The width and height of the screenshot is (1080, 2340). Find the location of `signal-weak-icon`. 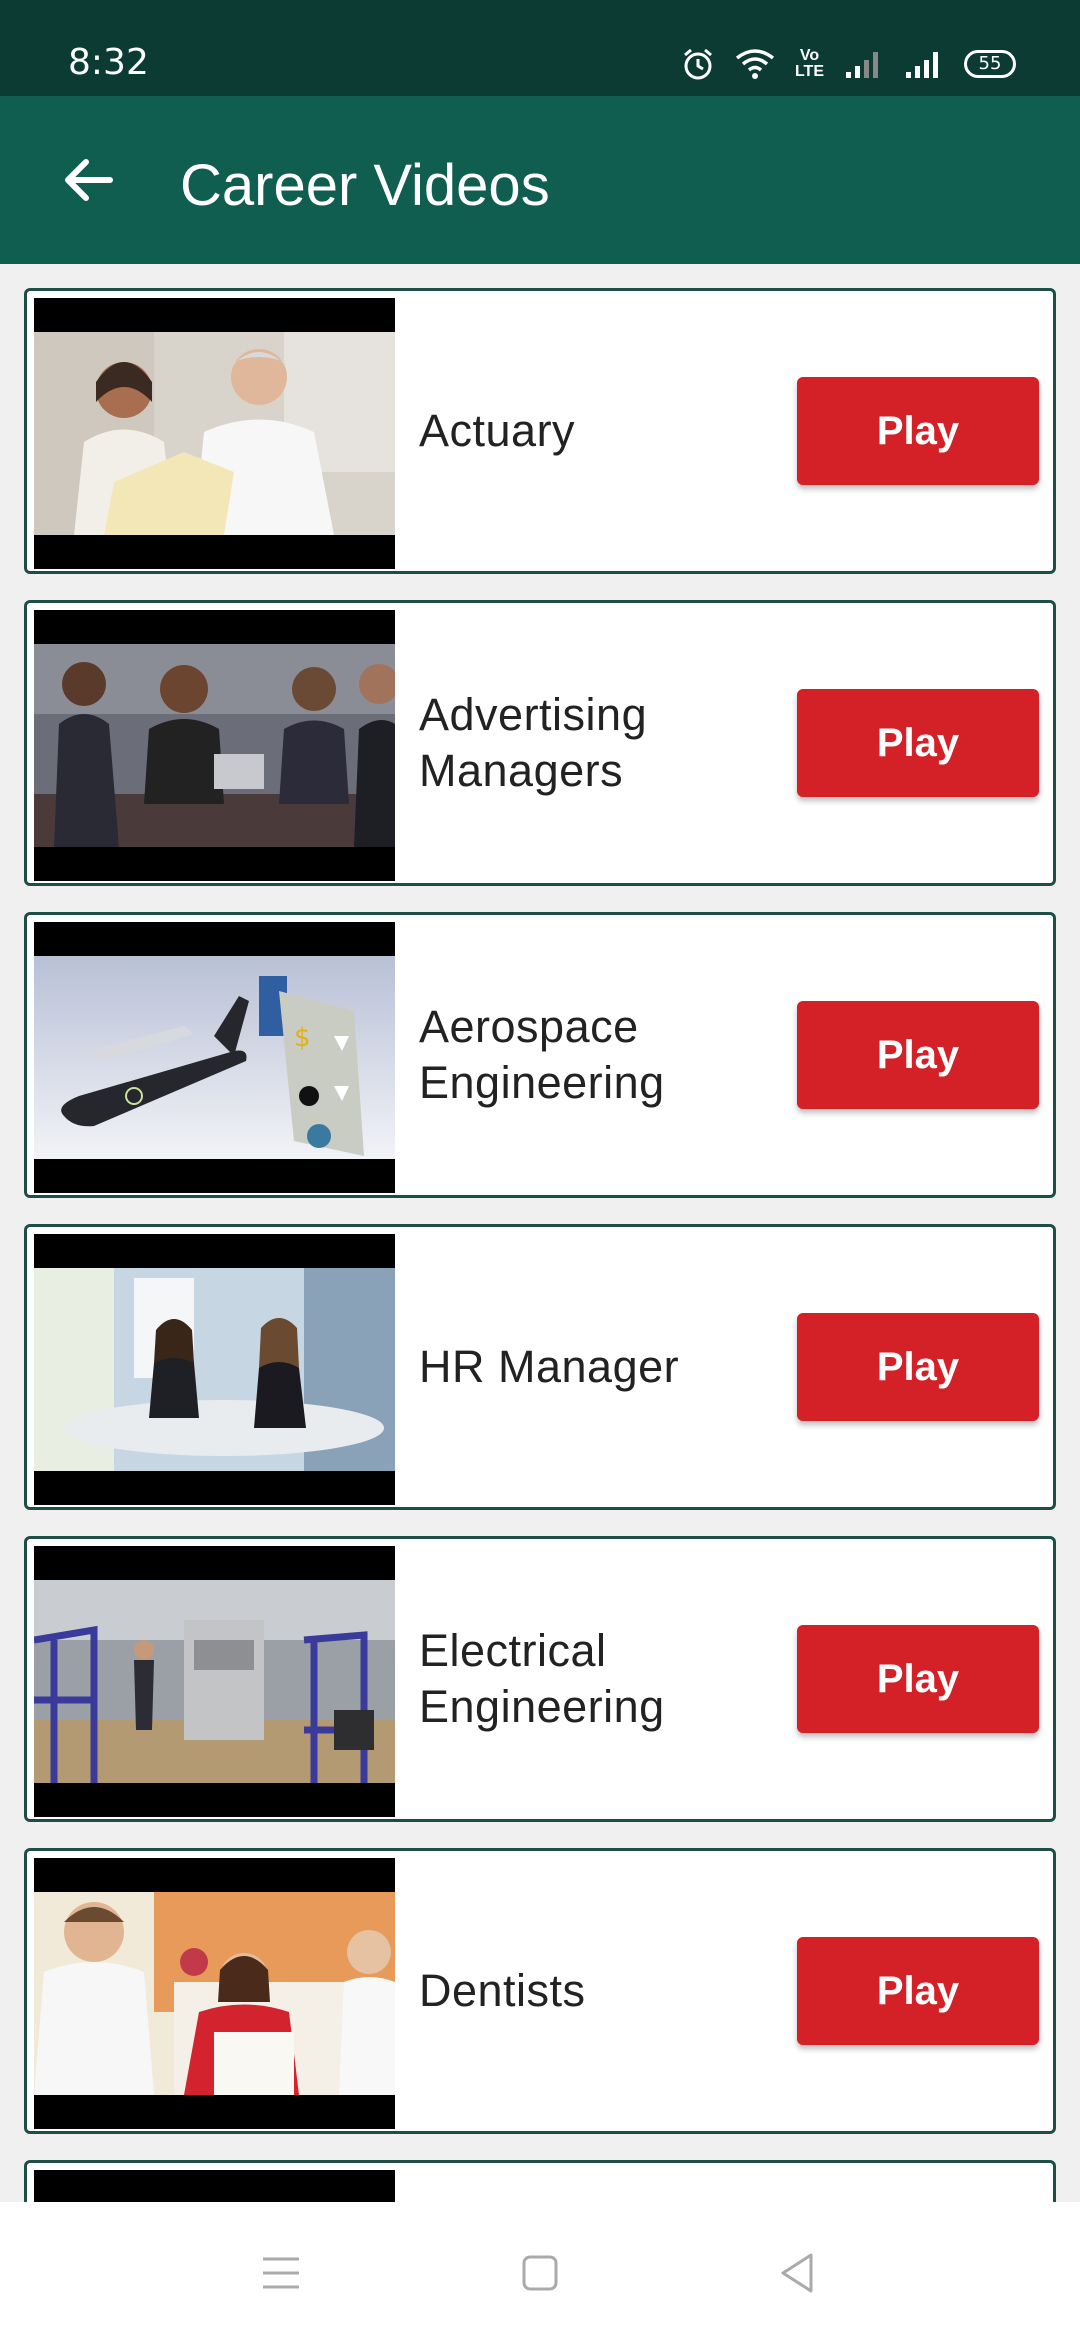

signal-weak-icon is located at coordinates (864, 64).